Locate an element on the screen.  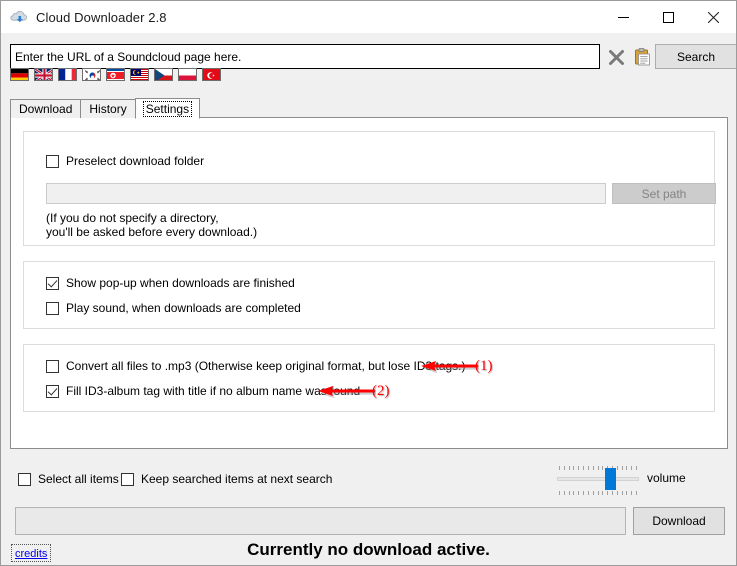
language-flags is located at coordinates (115, 74).